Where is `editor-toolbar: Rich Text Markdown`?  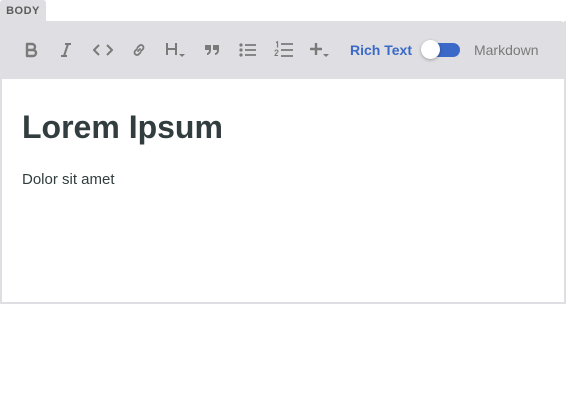 editor-toolbar: Rich Text Markdown is located at coordinates (283, 50).